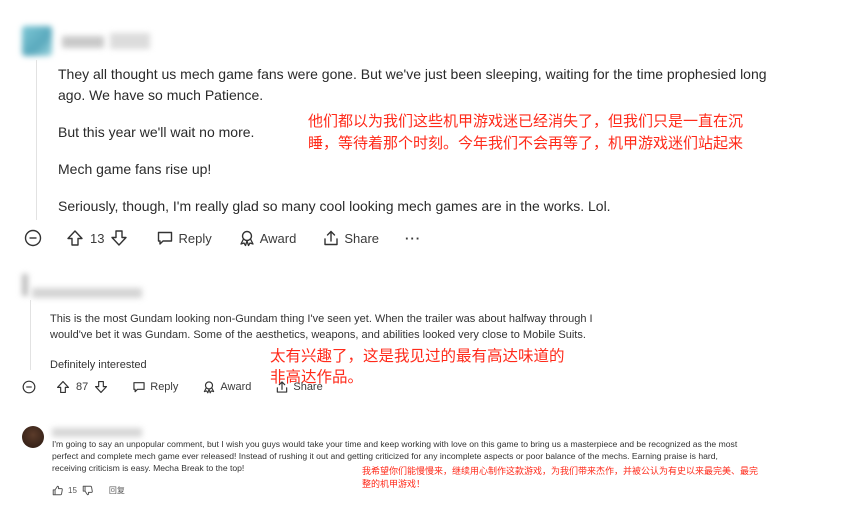 The height and width of the screenshot is (519, 842). I want to click on dislike-icon, so click(87, 490).